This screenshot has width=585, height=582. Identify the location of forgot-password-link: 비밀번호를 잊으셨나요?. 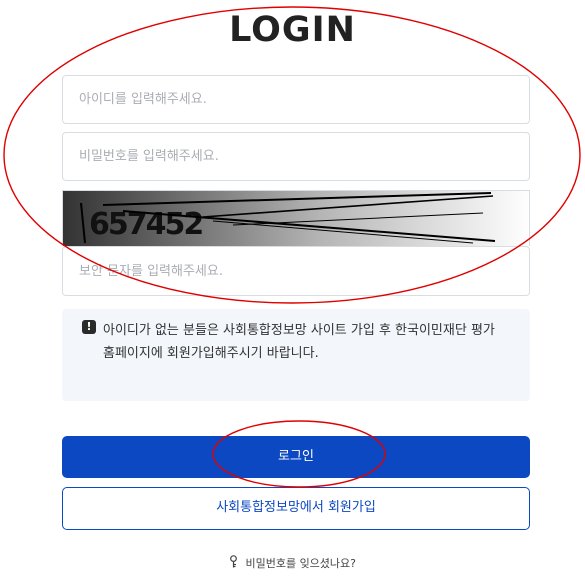
(292, 563).